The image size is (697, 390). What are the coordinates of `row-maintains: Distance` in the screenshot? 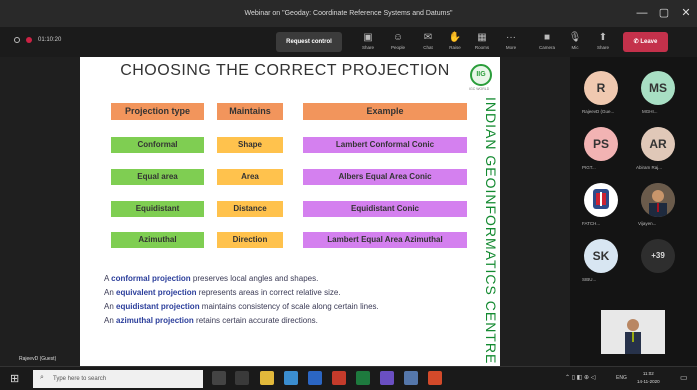 It's located at (250, 209).